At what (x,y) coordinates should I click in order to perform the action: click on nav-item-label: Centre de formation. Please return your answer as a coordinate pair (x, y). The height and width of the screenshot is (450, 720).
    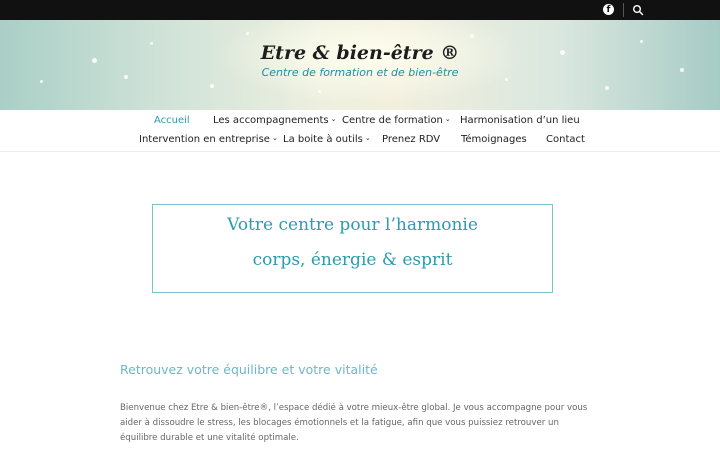
    Looking at the image, I should click on (392, 120).